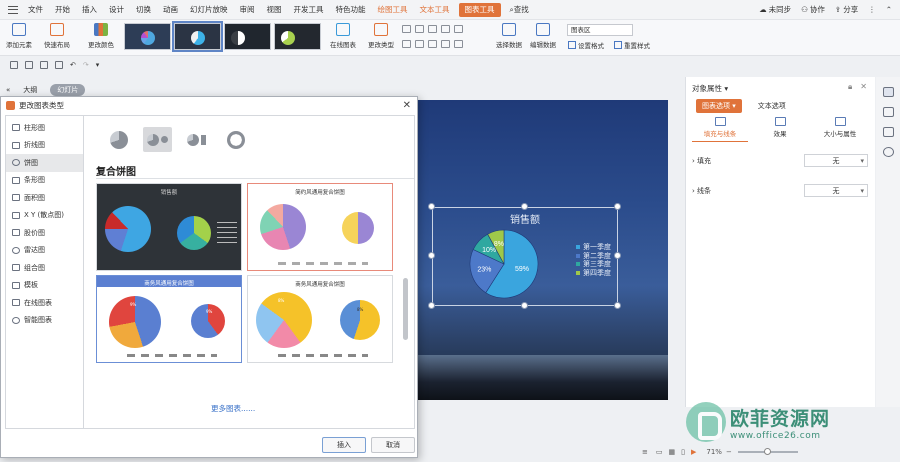  I want to click on combo-chart-icon, so click(445, 44).